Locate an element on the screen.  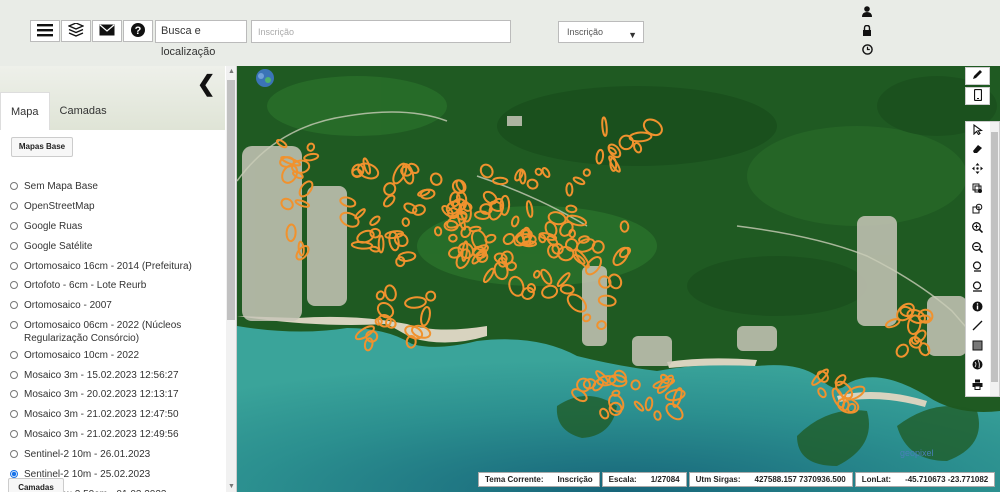
base-map-label: Ortomosaico 16cm - 2014 (Prefeitura) is located at coordinates (108, 266).